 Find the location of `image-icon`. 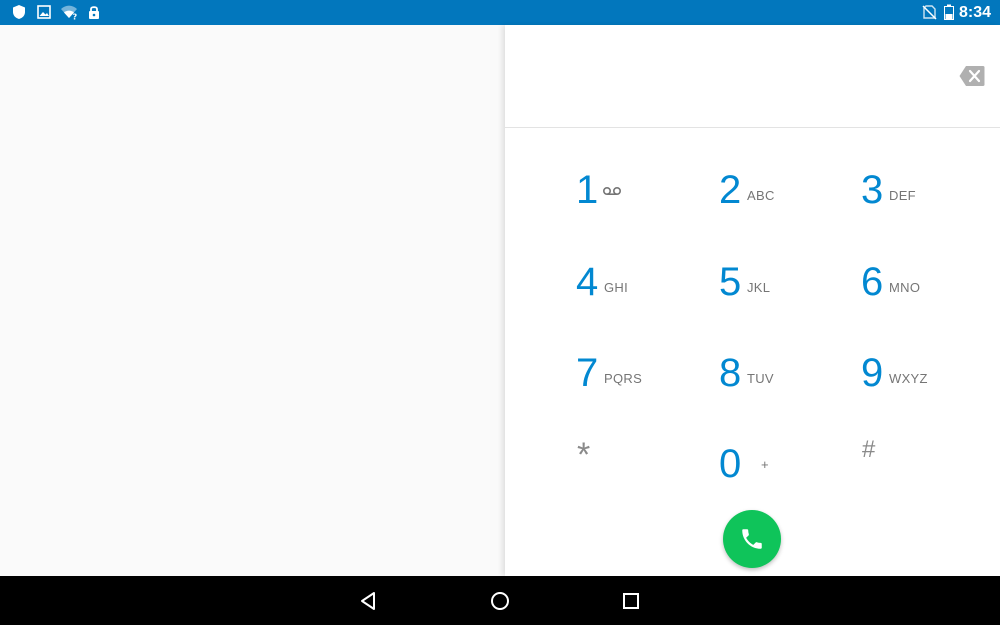

image-icon is located at coordinates (44, 12).